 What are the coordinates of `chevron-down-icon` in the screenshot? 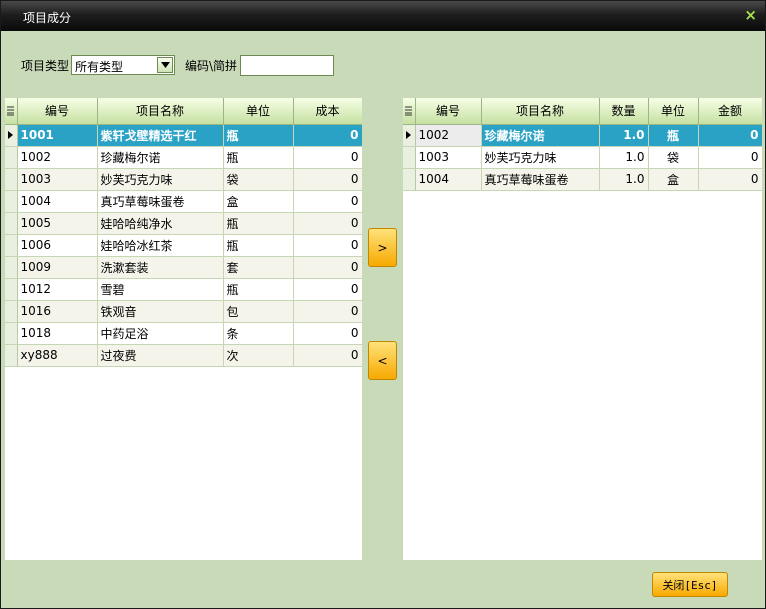 It's located at (165, 65).